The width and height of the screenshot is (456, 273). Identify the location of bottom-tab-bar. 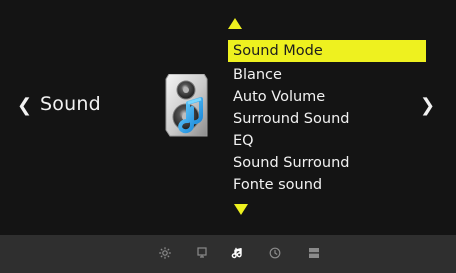
(228, 254).